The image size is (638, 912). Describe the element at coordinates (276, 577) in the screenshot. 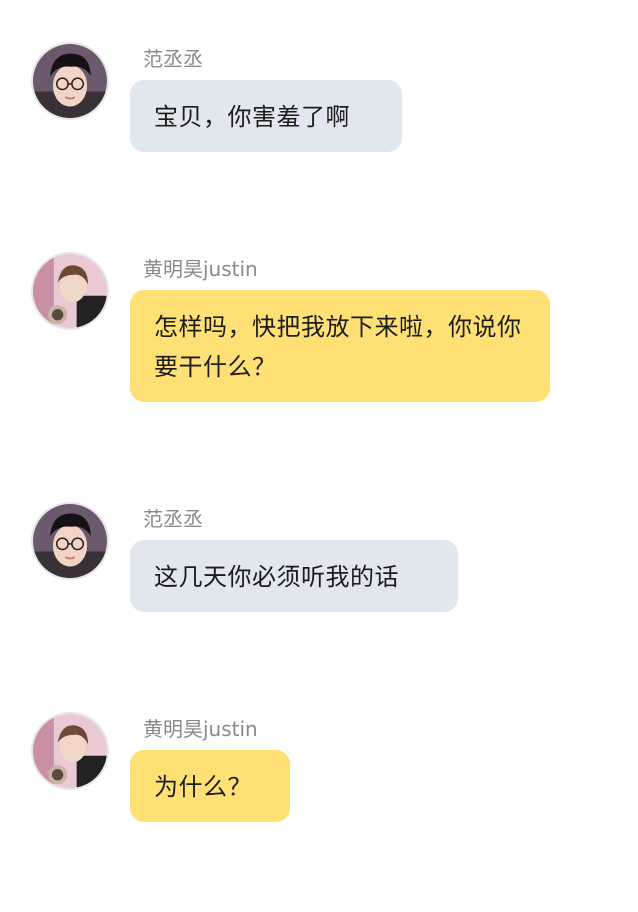

I see `message-text: 这几天你必须听我的话` at that location.